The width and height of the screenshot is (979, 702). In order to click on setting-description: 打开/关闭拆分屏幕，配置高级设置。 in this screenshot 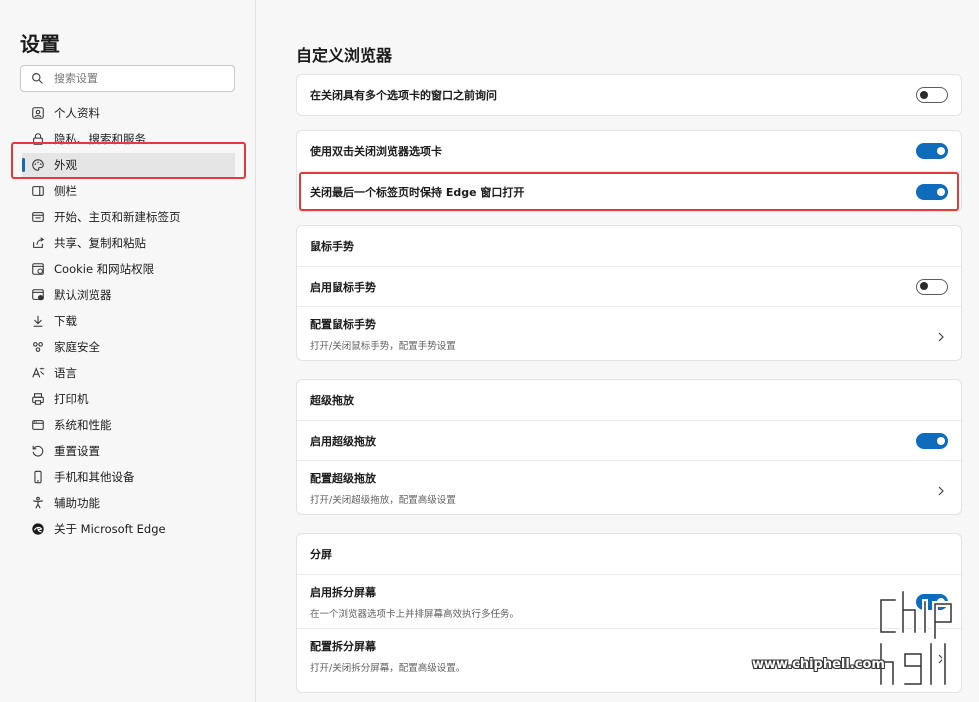, I will do `click(388, 668)`.